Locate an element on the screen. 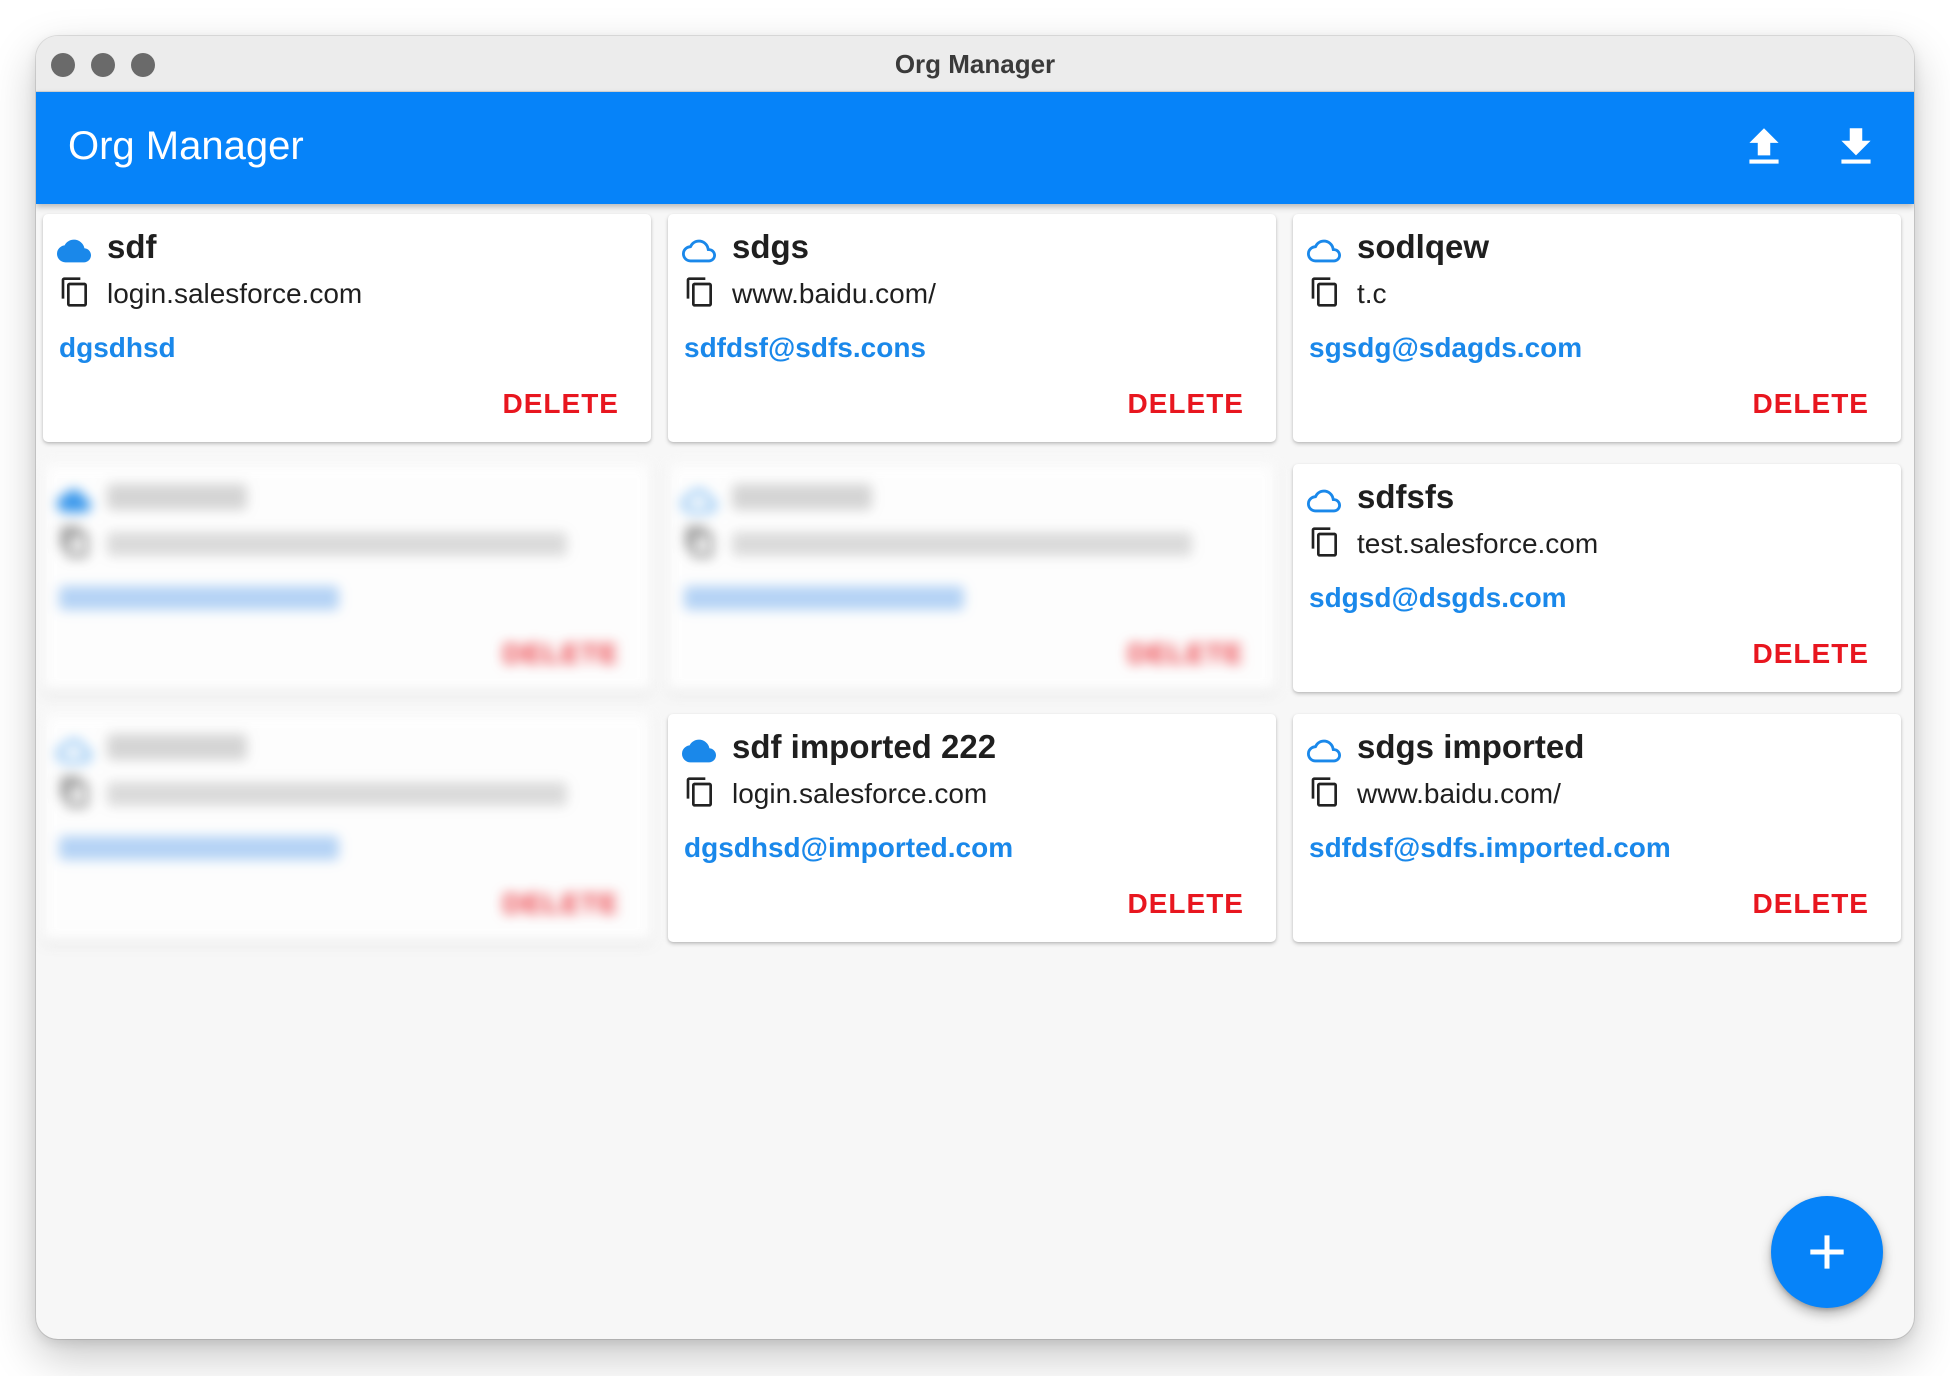  download-icon is located at coordinates (1856, 146).